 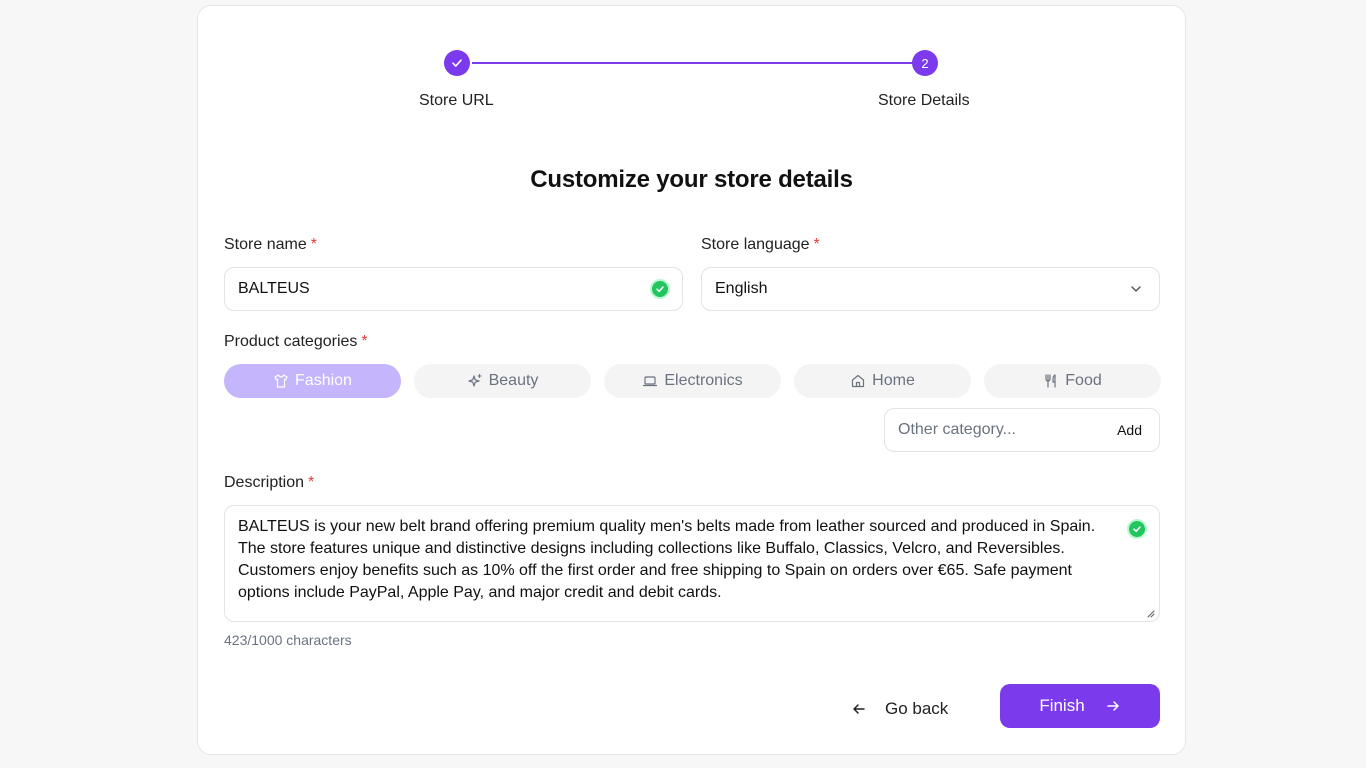 I want to click on arrow-left-icon, so click(x=859, y=709).